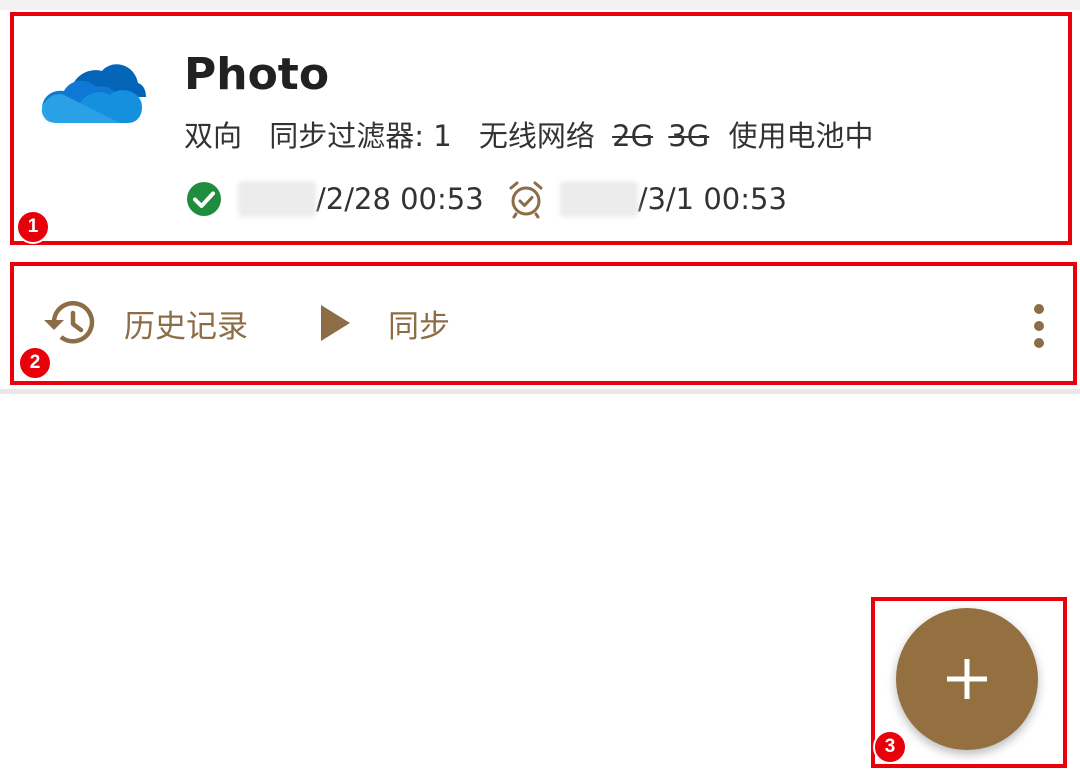 Image resolution: width=1080 pixels, height=784 pixels. What do you see at coordinates (33, 227) in the screenshot?
I see `annotation-badge-1: 1` at bounding box center [33, 227].